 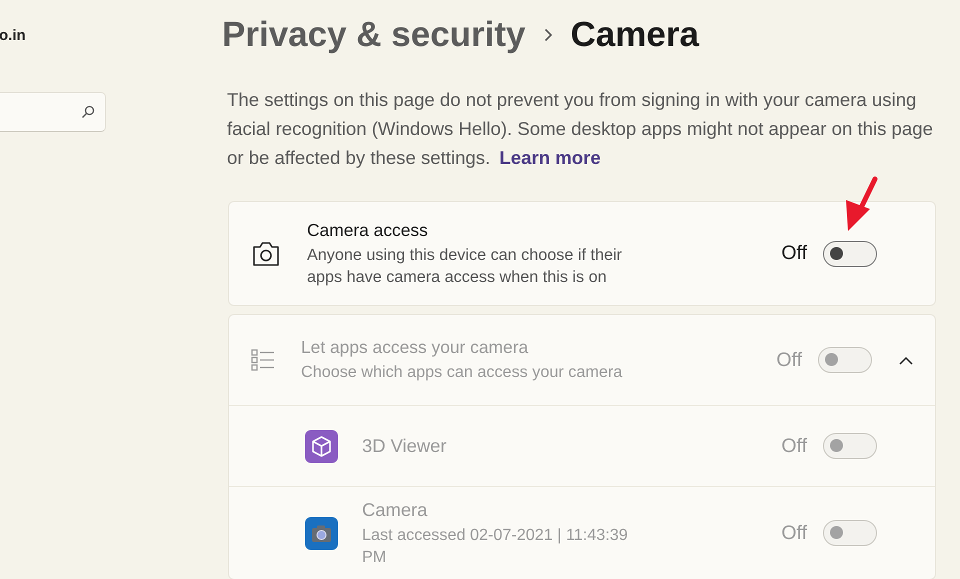 I want to click on breadcrumb-item: Camera, so click(x=634, y=35).